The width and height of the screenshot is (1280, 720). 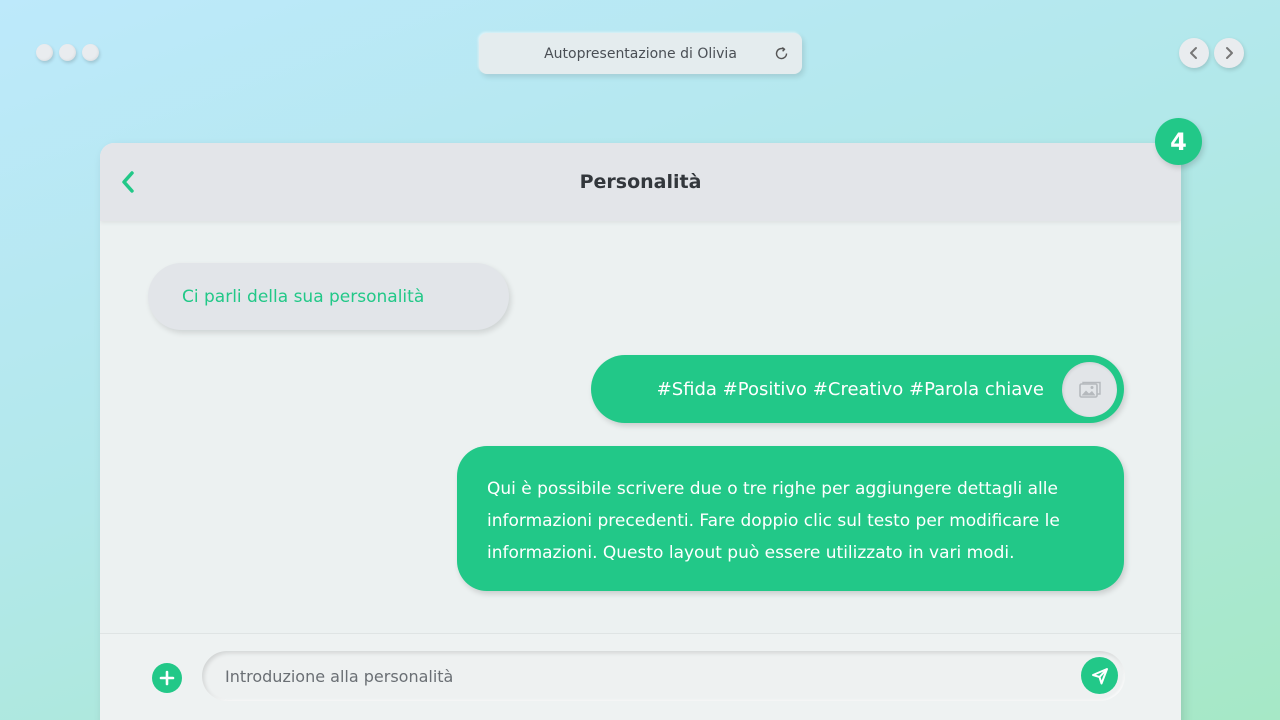 I want to click on prev-button, so click(x=1194, y=53).